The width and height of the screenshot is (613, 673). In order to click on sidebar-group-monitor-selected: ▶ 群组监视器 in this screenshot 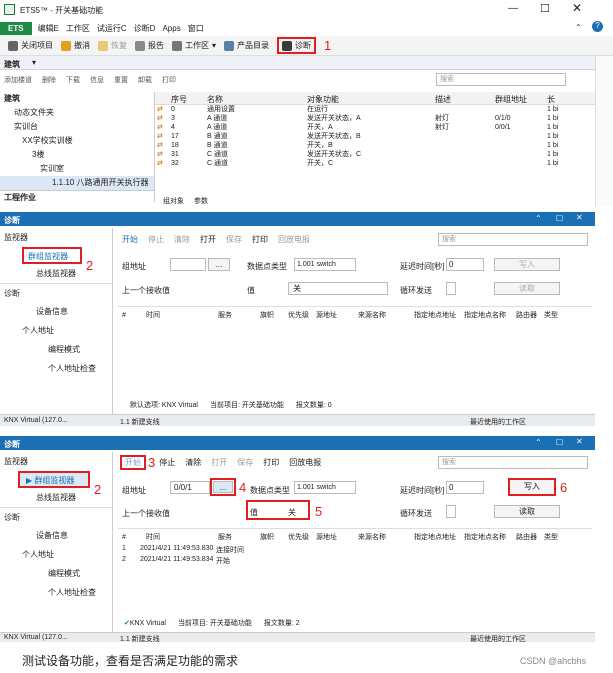, I will do `click(54, 479)`.